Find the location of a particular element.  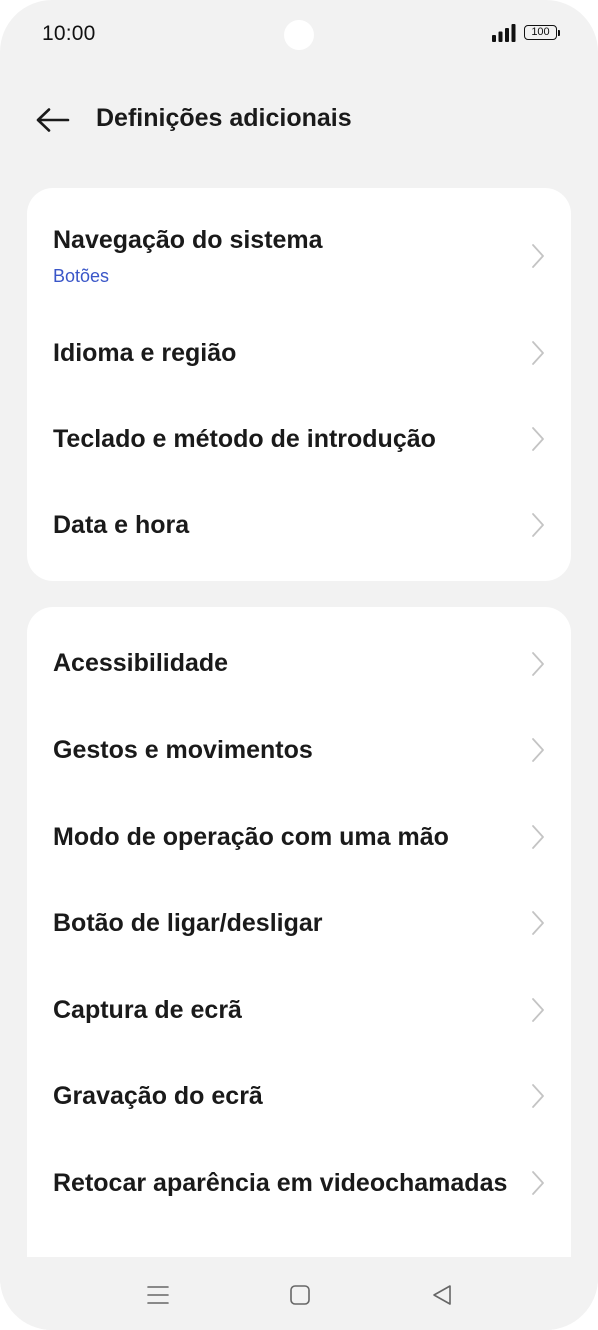

row-gestures-motions: Gestos e movimentos is located at coordinates (299, 750).